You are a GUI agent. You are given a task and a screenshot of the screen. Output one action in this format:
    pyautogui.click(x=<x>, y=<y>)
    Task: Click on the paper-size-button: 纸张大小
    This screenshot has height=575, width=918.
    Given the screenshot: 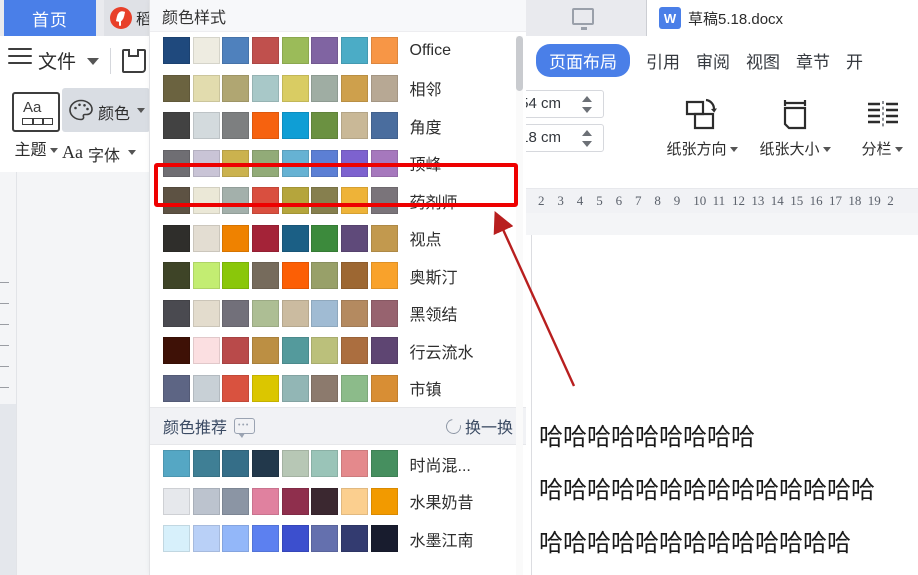 What is the action you would take?
    pyautogui.click(x=795, y=125)
    